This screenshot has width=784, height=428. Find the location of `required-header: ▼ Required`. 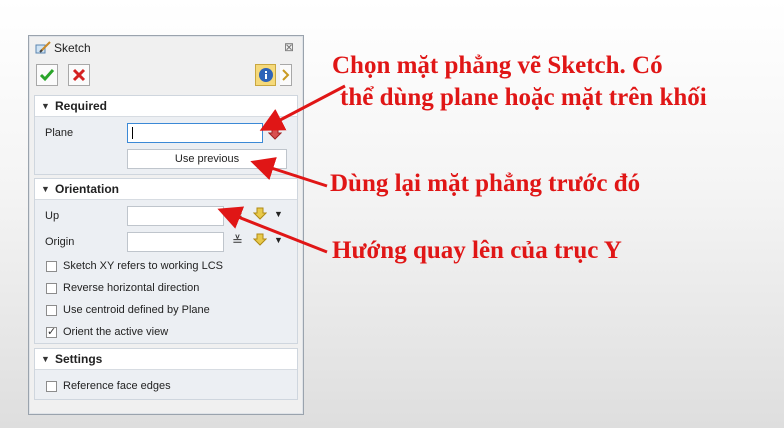

required-header: ▼ Required is located at coordinates (166, 106).